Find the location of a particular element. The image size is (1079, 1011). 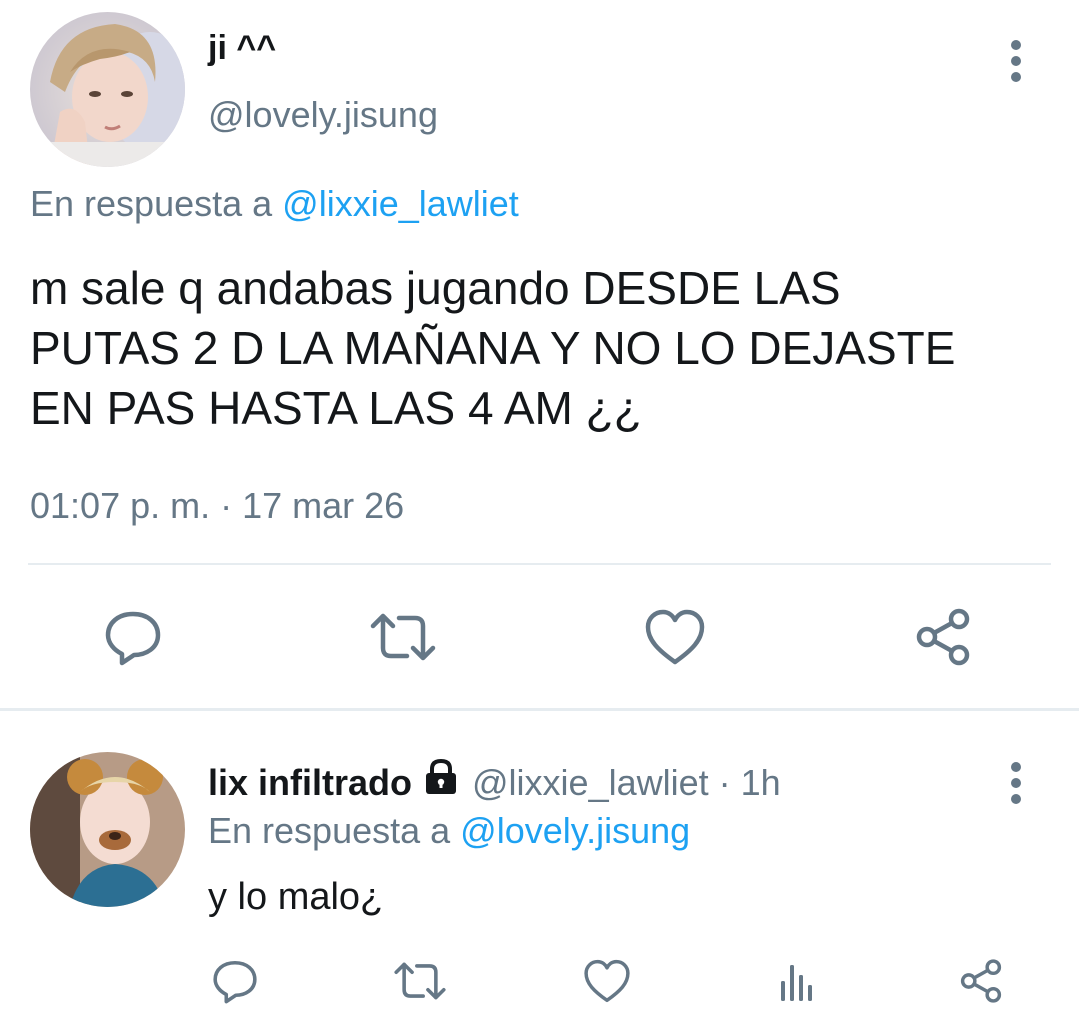

reply-retweet-button is located at coordinates (420, 981).